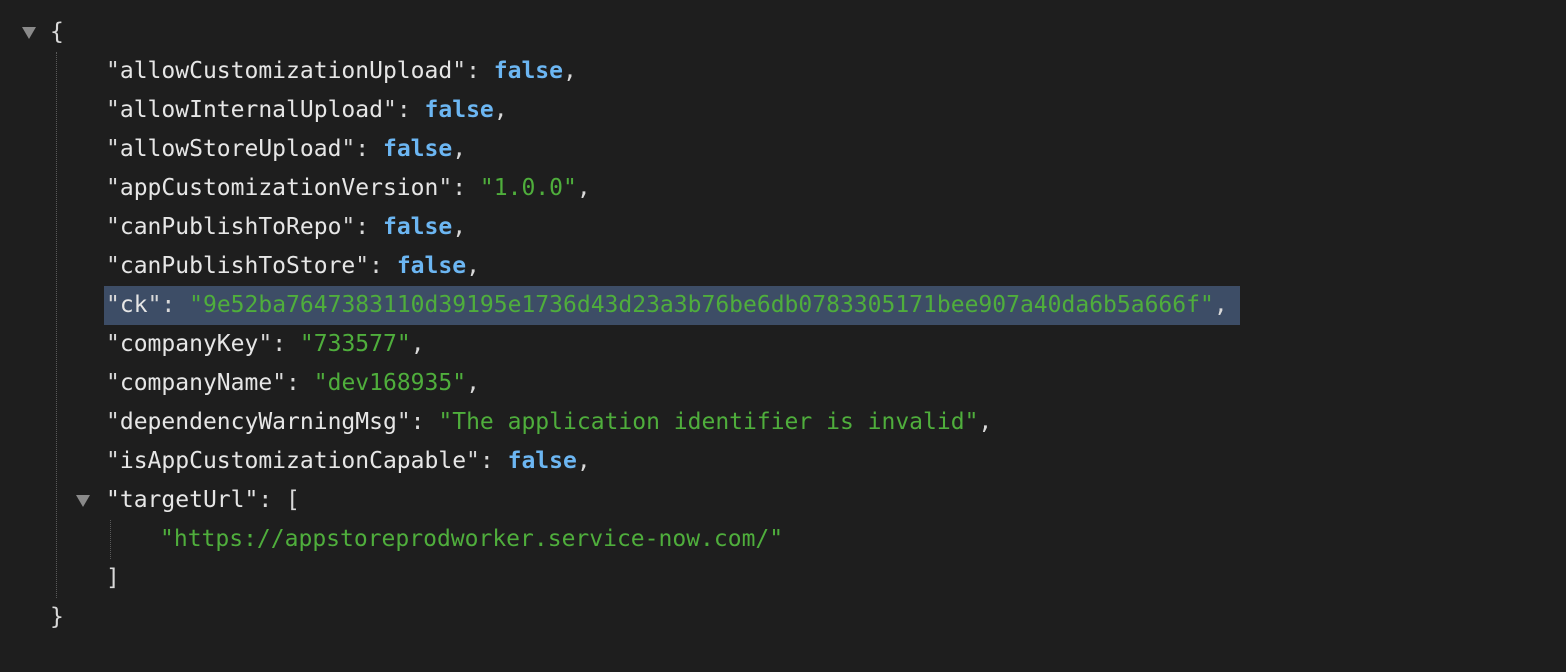  What do you see at coordinates (251, 110) in the screenshot?
I see `entry-key: allowInternalUpload` at bounding box center [251, 110].